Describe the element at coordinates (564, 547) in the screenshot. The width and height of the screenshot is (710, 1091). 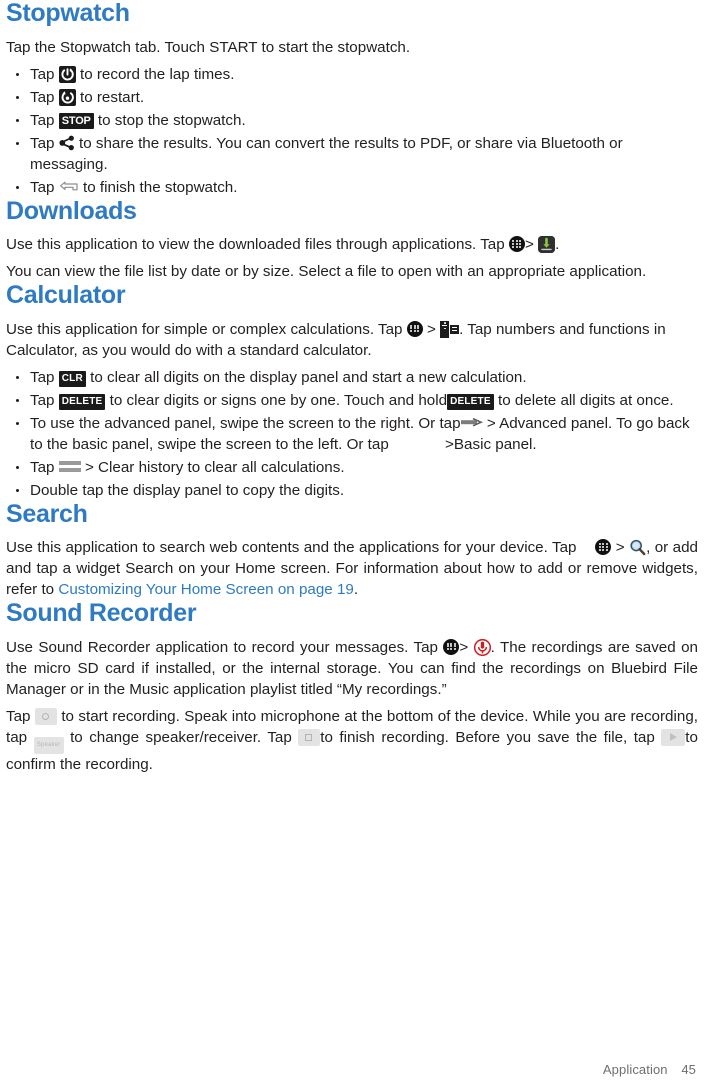
I see `search-text-b: Tap` at that location.